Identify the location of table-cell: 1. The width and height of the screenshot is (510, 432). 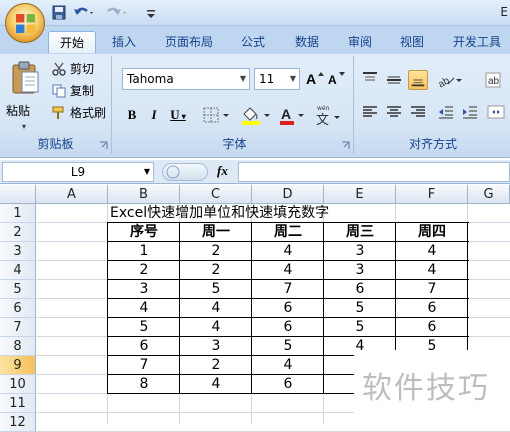
(144, 251).